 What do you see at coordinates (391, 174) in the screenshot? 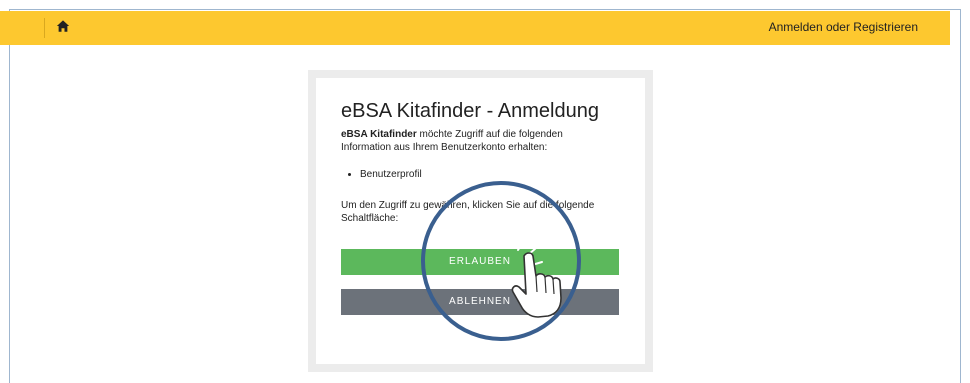
I see `scope-item: Benutzerprofil` at bounding box center [391, 174].